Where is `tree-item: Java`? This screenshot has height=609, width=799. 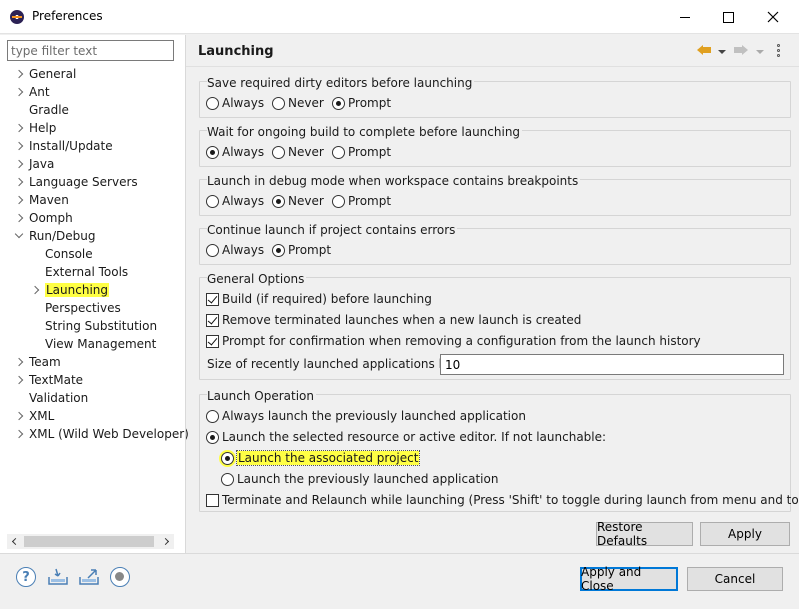
tree-item: Java is located at coordinates (34, 164).